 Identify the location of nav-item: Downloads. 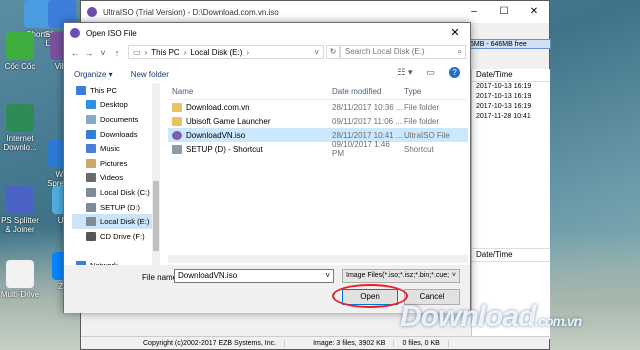
(112, 134).